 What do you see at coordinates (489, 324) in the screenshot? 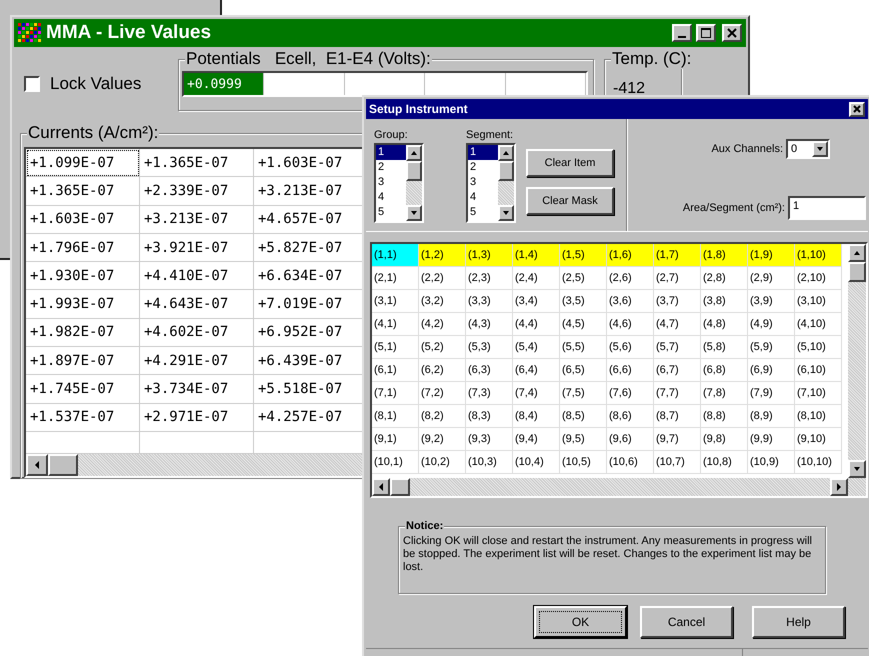
I see `table-cell: (4,3)` at bounding box center [489, 324].